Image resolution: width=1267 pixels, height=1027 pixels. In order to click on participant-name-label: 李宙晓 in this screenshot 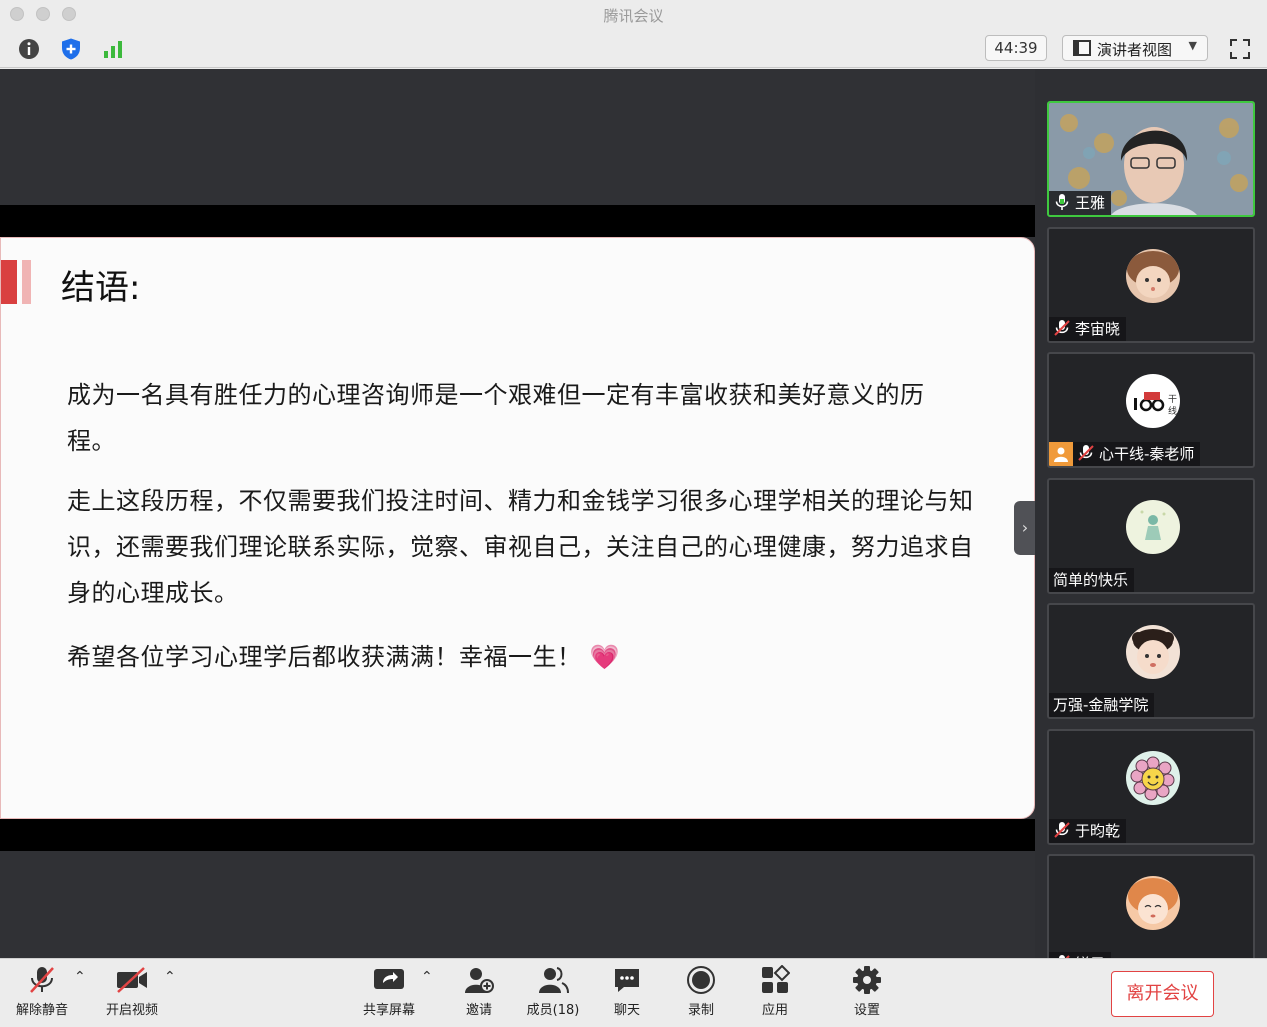, I will do `click(1088, 329)`.